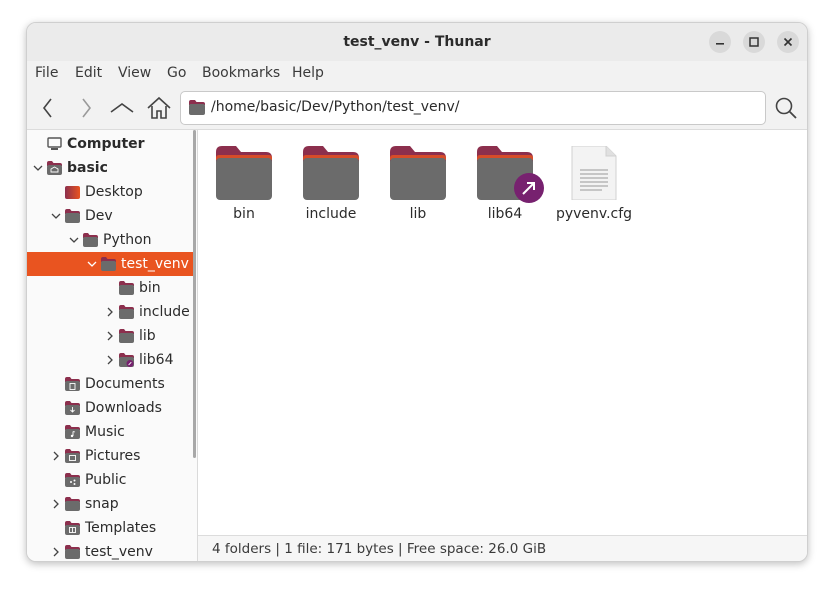  What do you see at coordinates (127, 240) in the screenshot?
I see `sidebar-item-label: Python` at bounding box center [127, 240].